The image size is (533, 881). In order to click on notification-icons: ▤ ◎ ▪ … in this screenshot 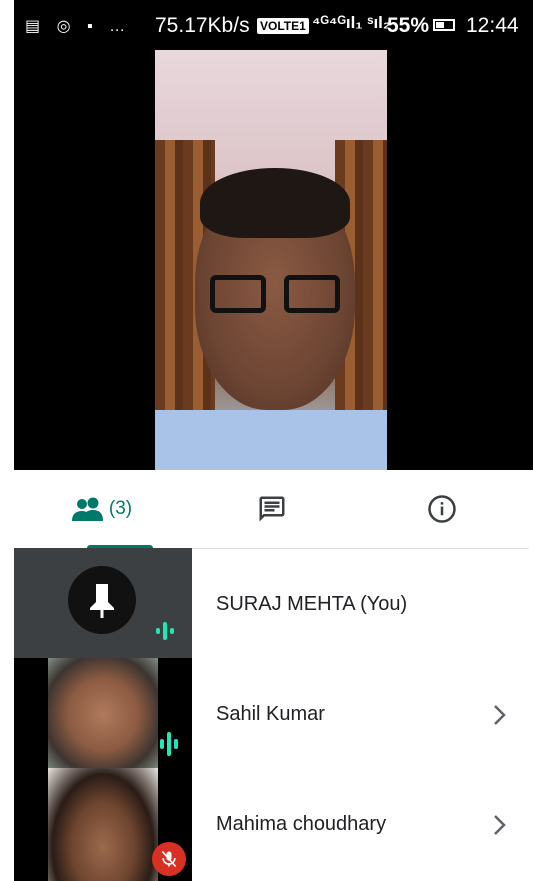, I will do `click(78, 26)`.